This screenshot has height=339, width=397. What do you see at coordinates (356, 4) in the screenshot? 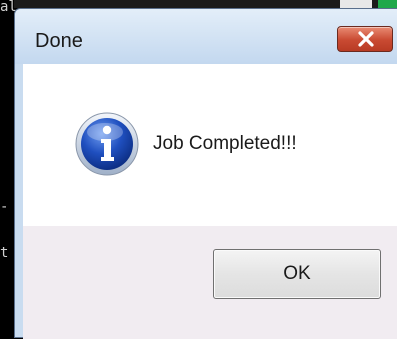
I see `background-top-panel` at bounding box center [356, 4].